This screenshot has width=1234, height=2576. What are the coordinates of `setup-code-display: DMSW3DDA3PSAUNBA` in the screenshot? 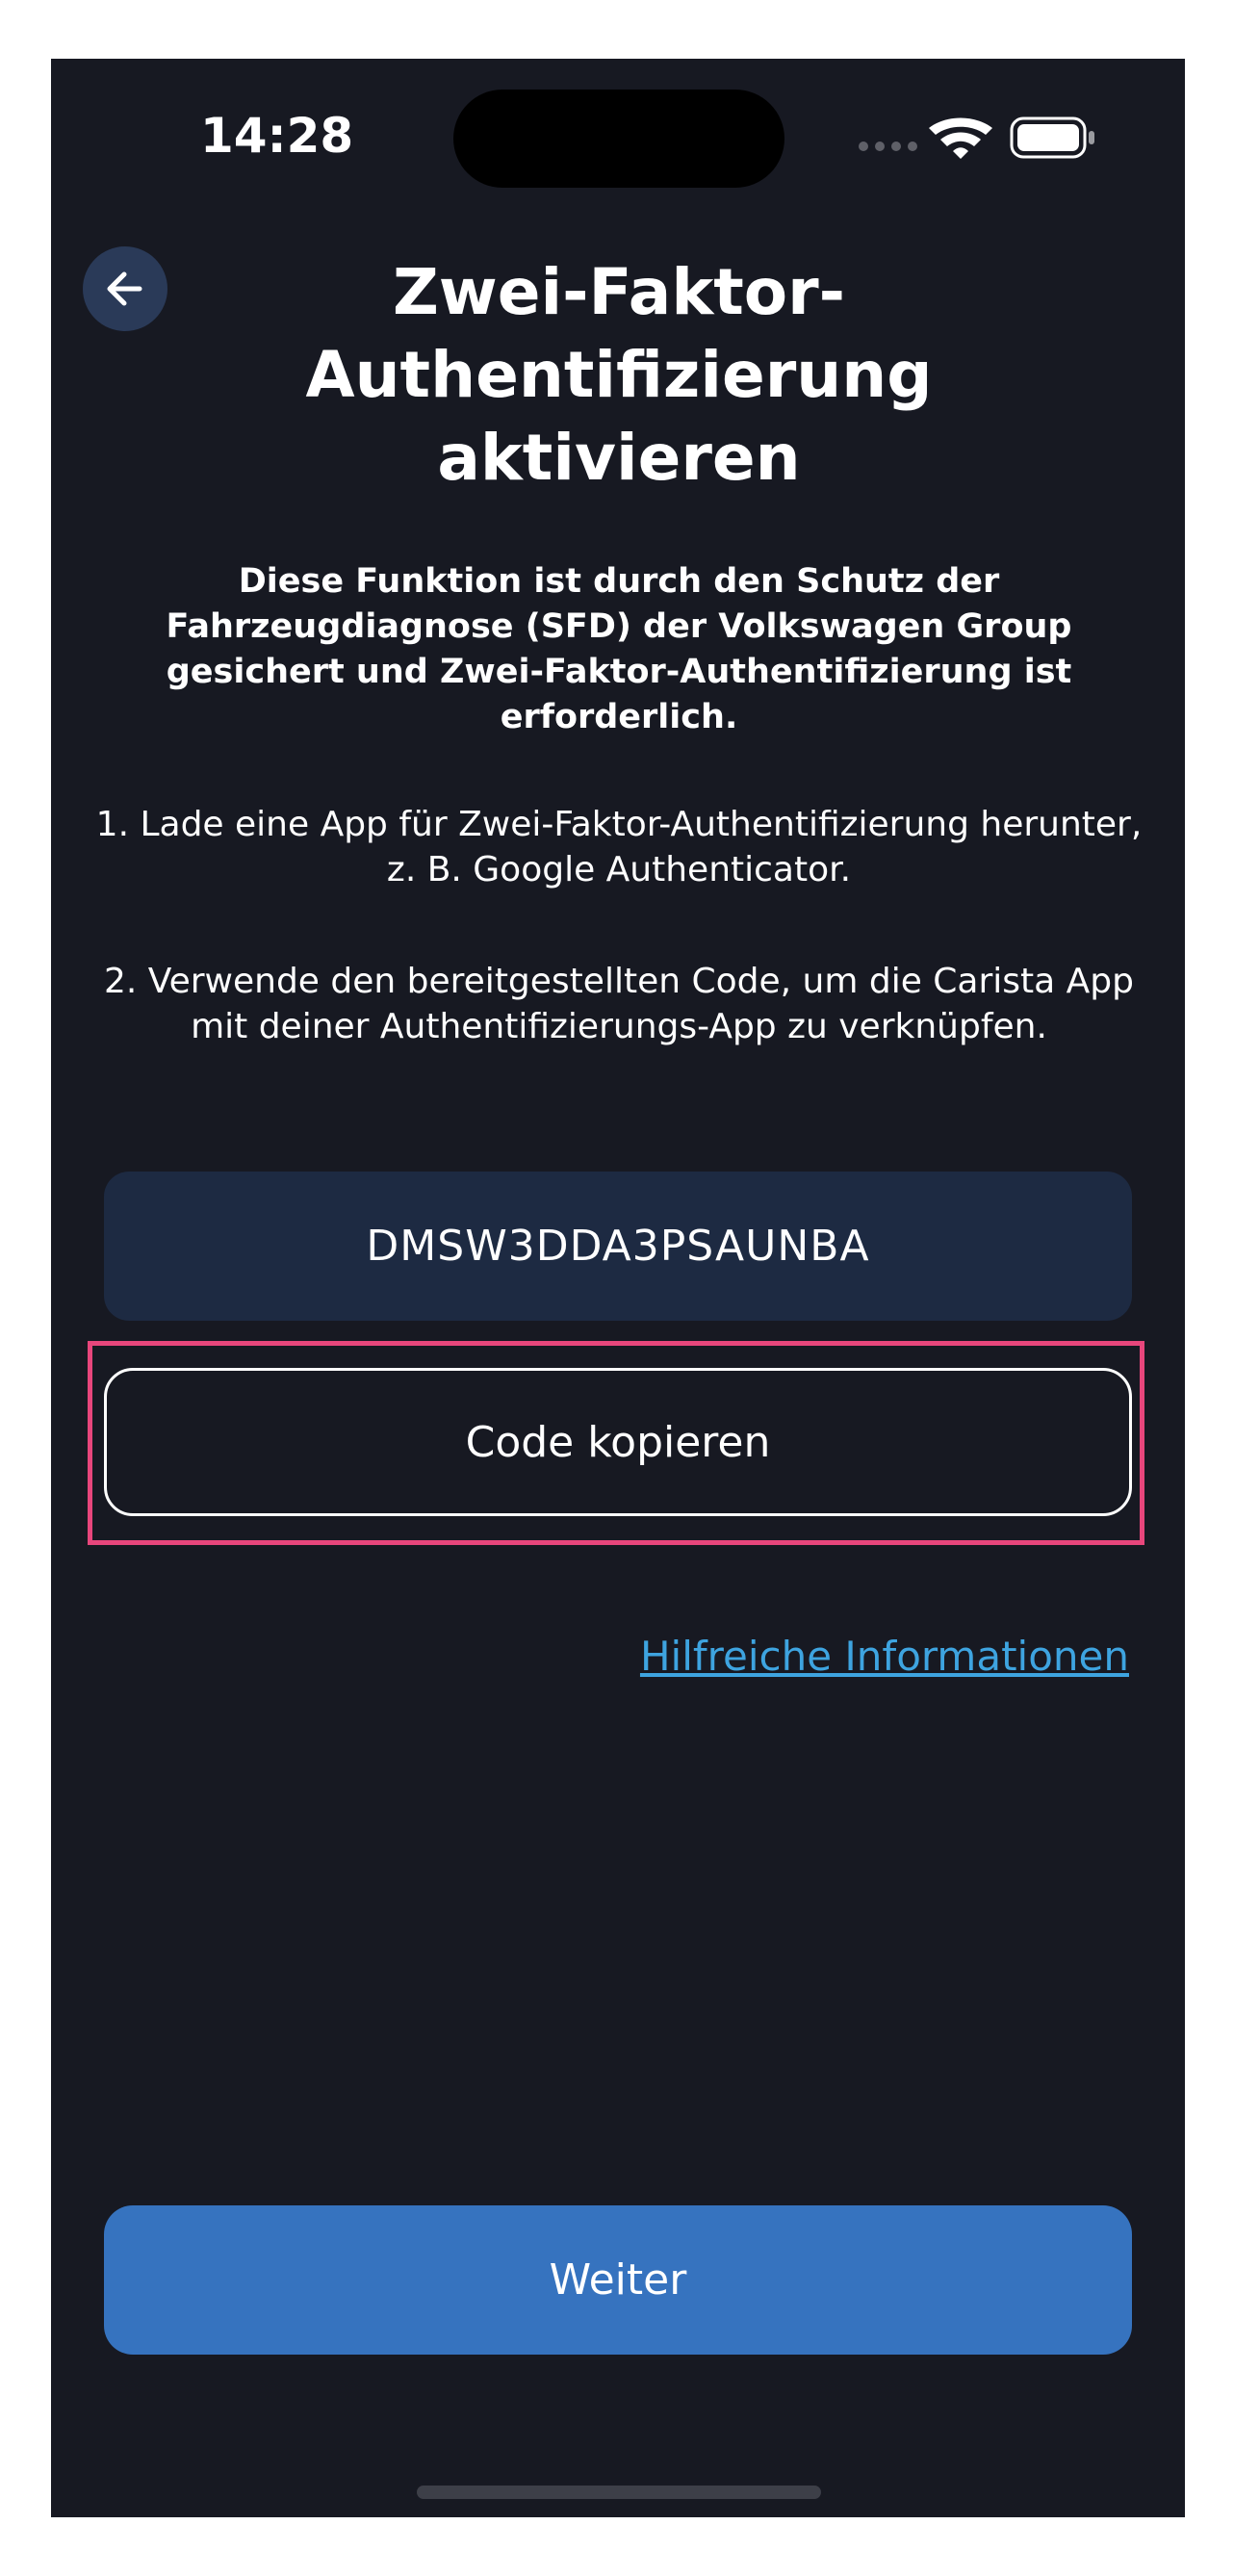 It's located at (618, 1246).